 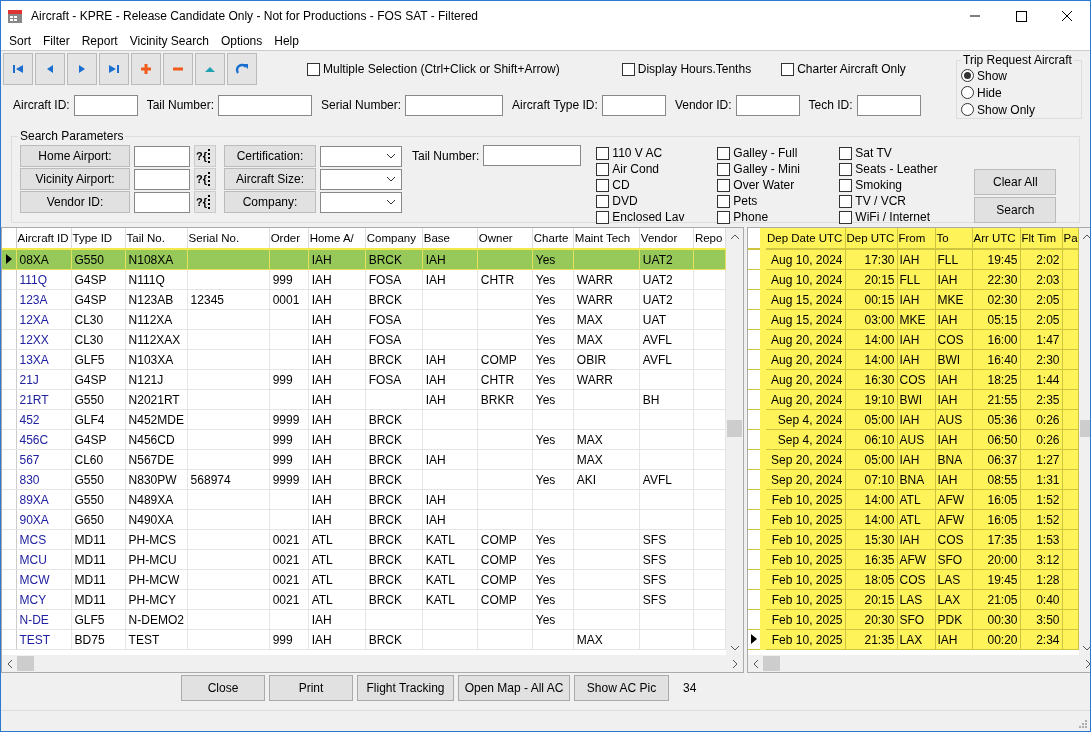 I want to click on search-button: Search, so click(x=1015, y=210).